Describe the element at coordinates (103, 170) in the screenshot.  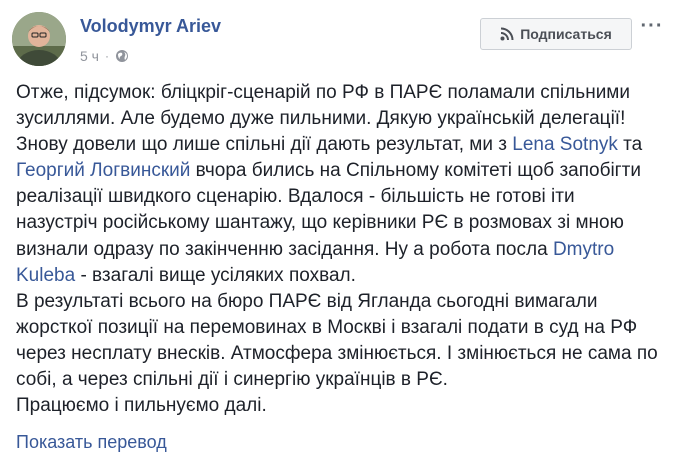
I see `mention-georgiy-logvinsky: Георгий Логвинский` at that location.